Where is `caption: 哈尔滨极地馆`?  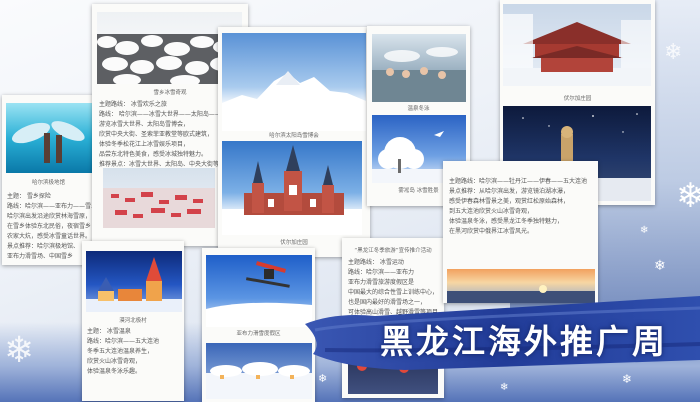
caption: 哈尔滨极地馆 is located at coordinates (48, 183).